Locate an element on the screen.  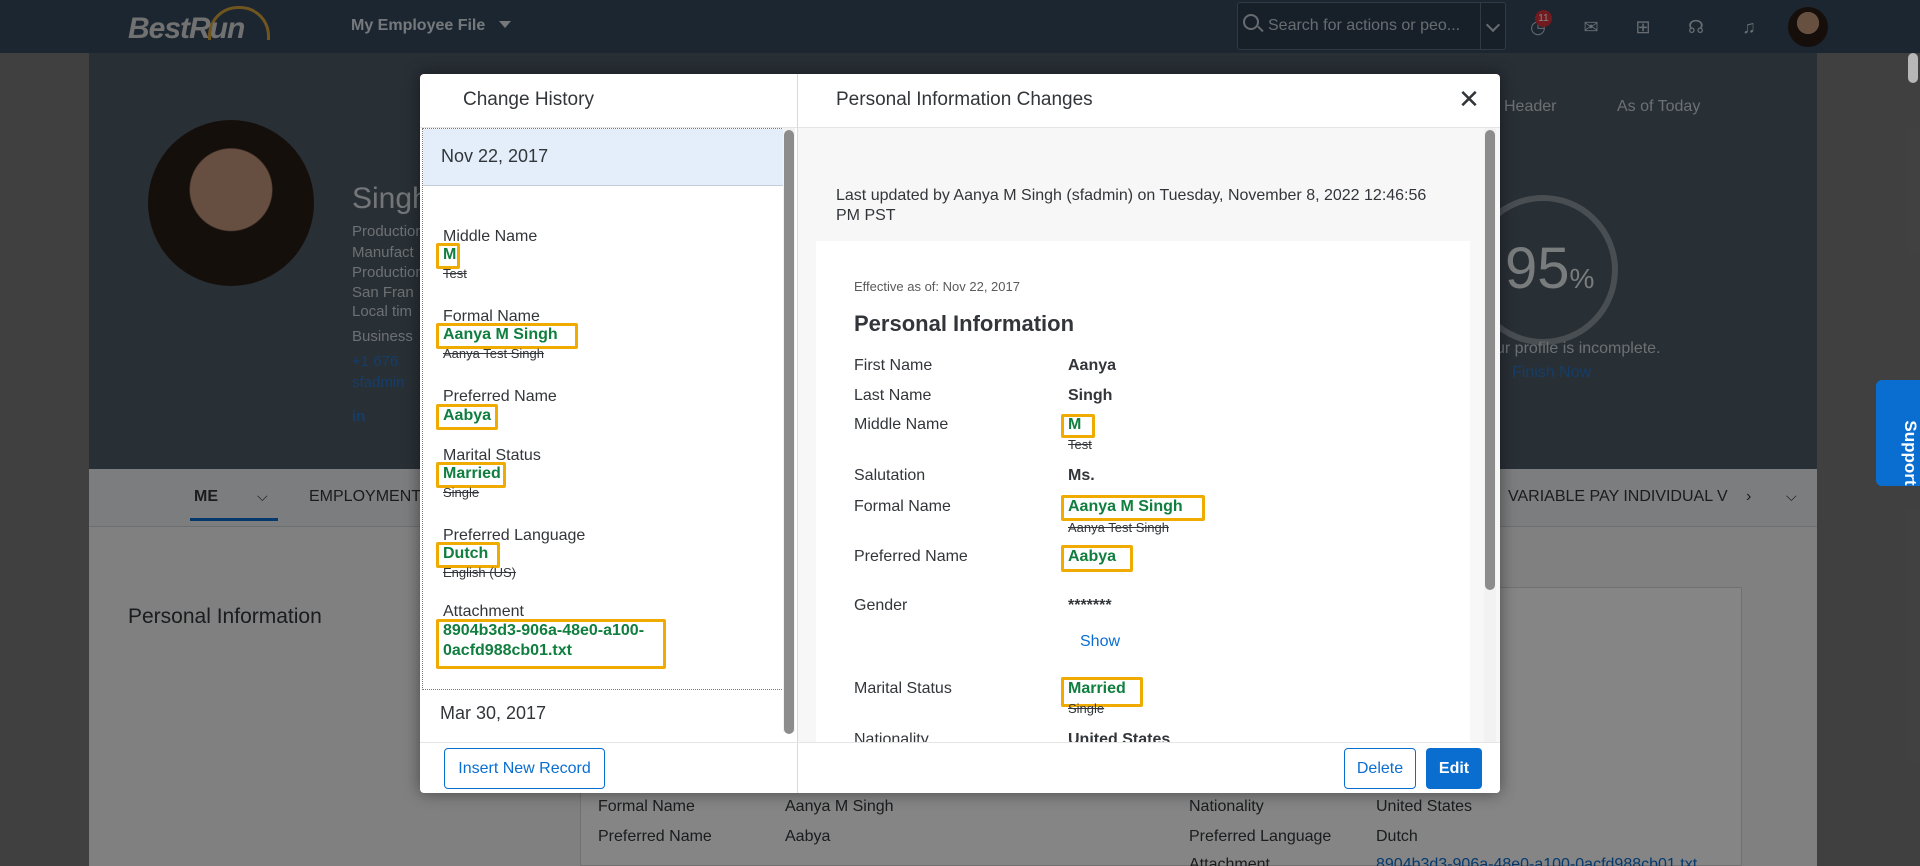
history-old-value: Test is located at coordinates (455, 273).